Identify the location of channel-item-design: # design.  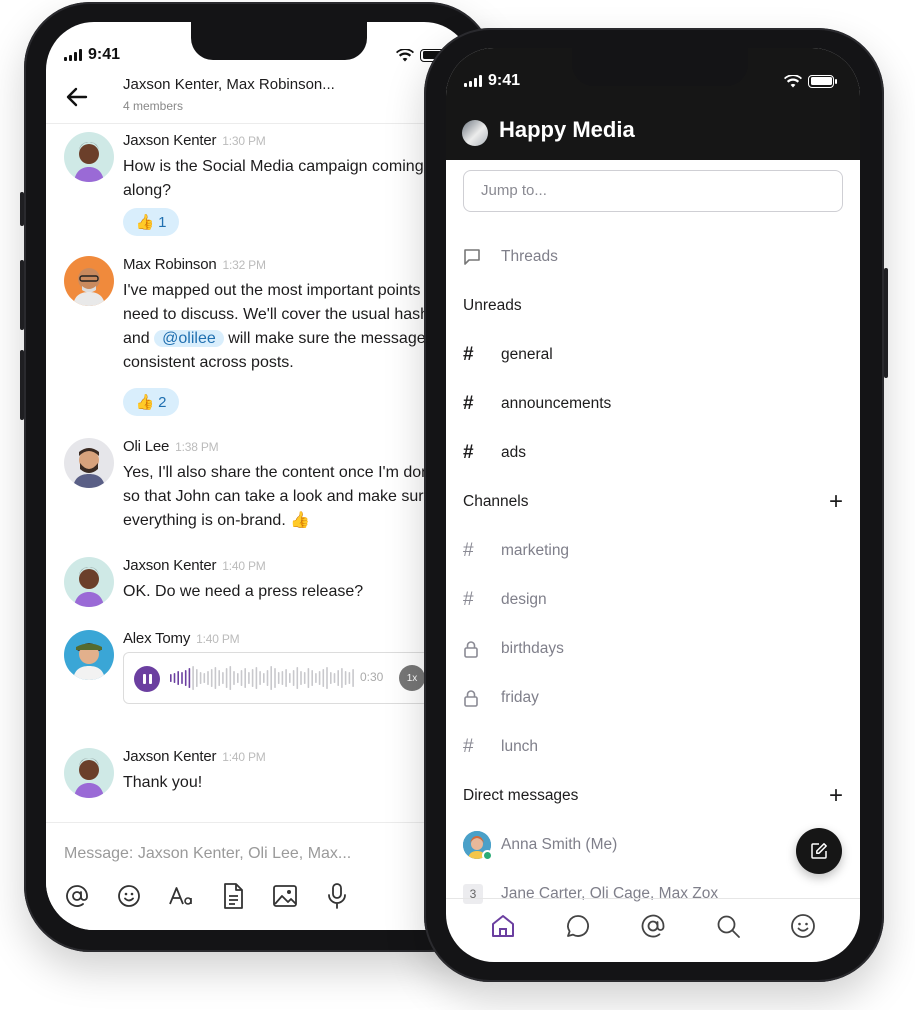
(653, 600).